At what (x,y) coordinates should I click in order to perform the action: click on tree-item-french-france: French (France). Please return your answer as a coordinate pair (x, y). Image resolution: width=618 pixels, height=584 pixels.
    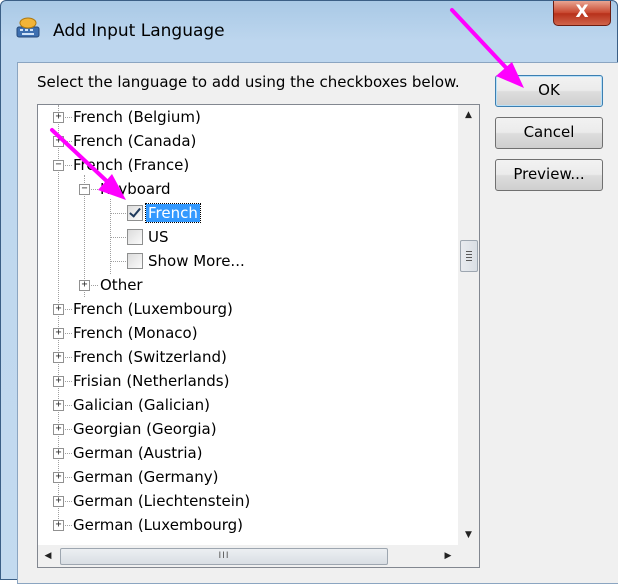
    Looking at the image, I should click on (131, 165).